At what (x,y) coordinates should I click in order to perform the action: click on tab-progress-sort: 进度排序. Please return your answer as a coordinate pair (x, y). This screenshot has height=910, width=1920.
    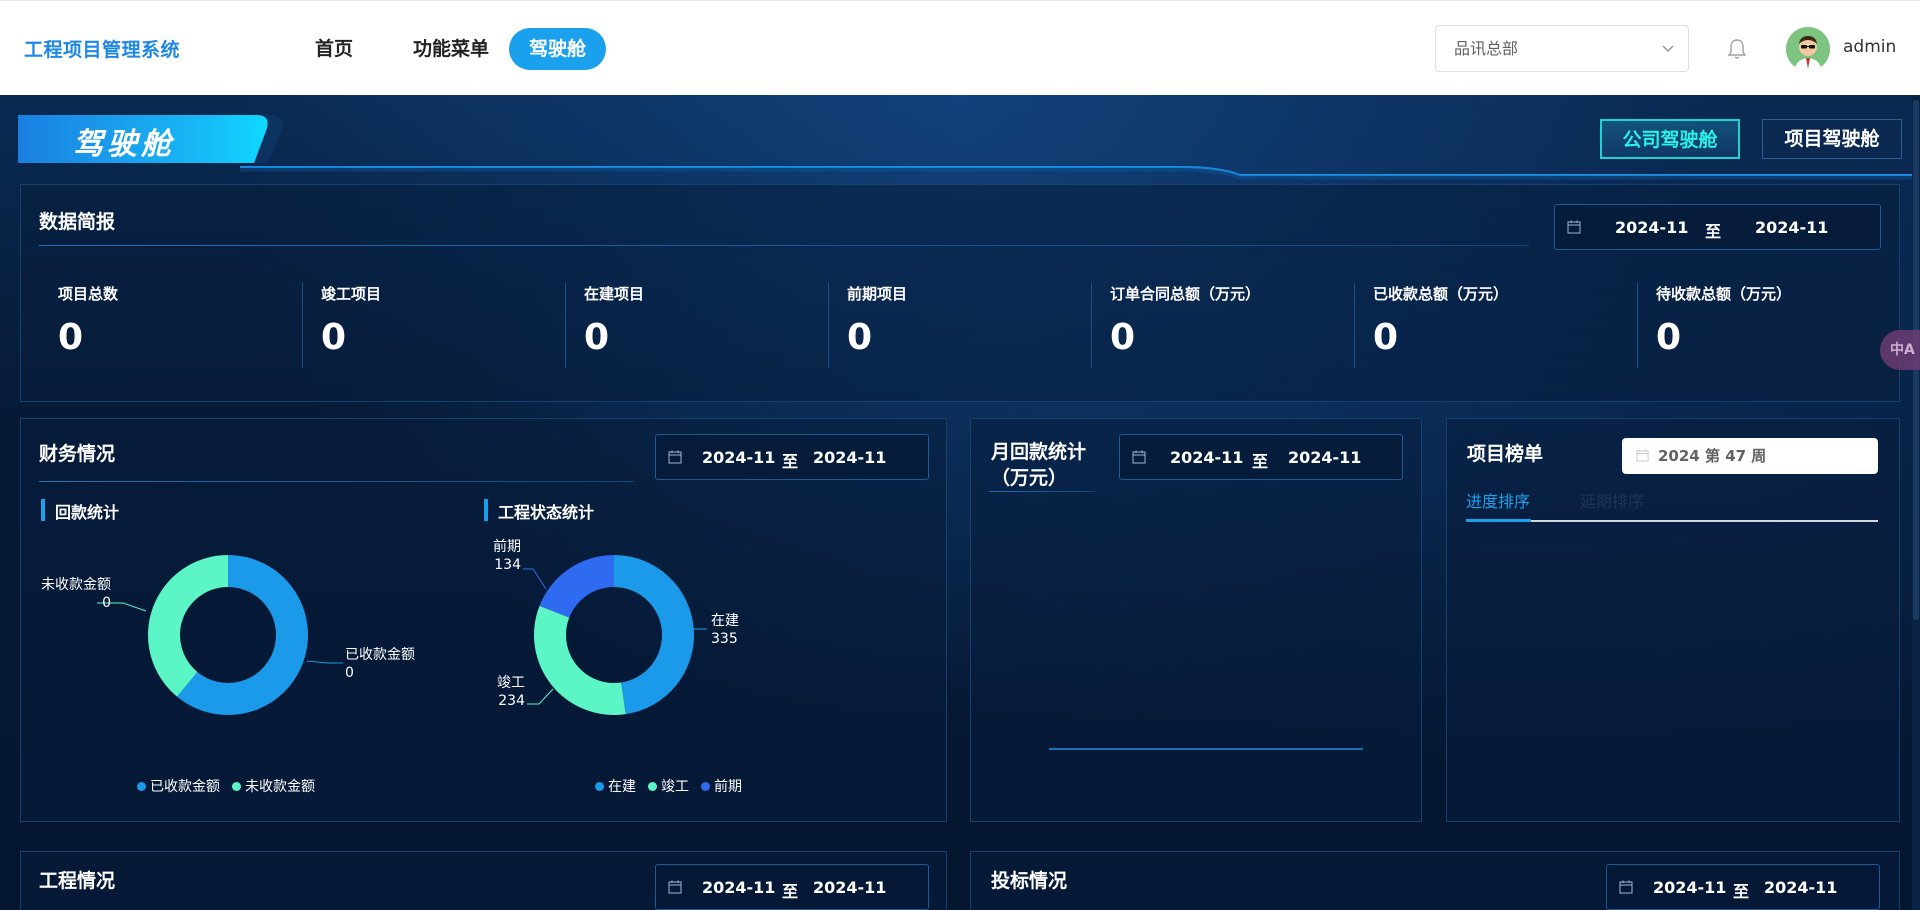
    Looking at the image, I should click on (1498, 500).